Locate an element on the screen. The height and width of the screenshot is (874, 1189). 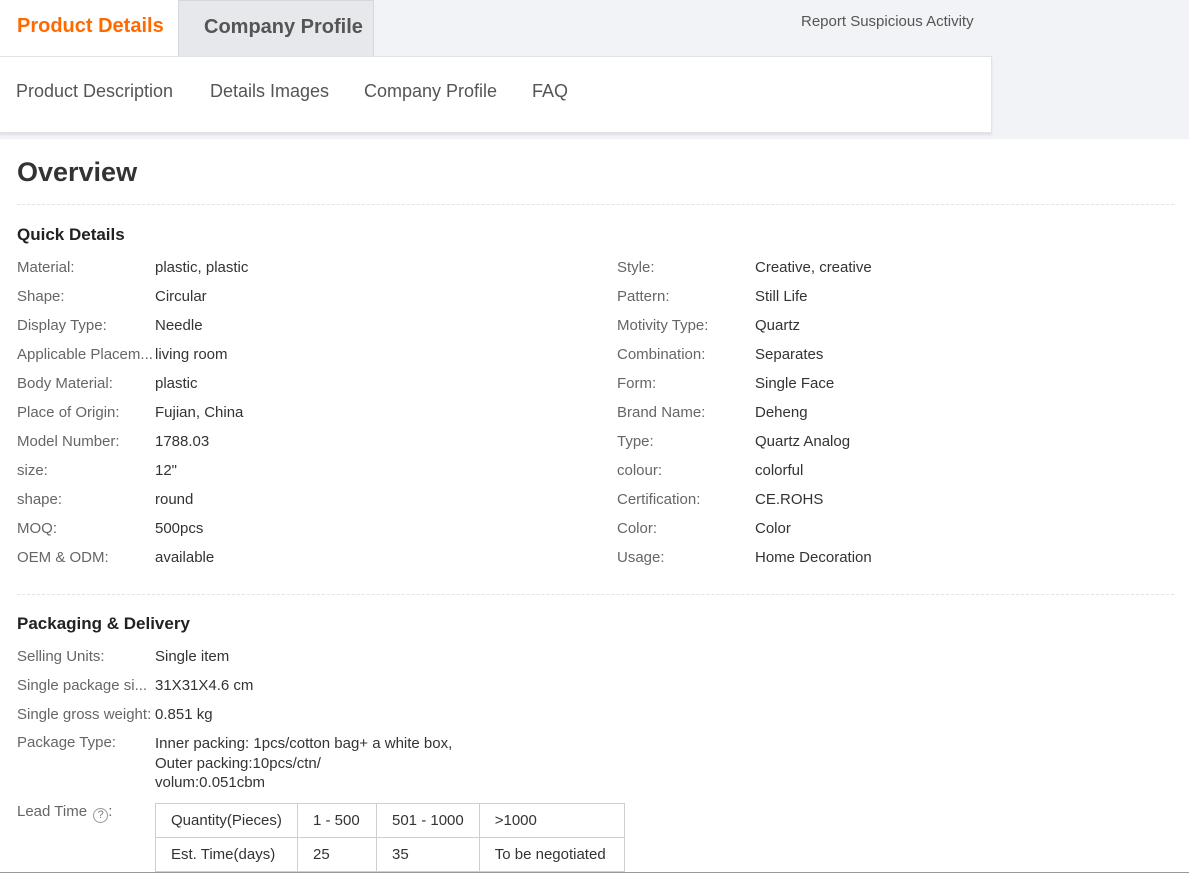
attribute-key: Brand Name: is located at coordinates (661, 412).